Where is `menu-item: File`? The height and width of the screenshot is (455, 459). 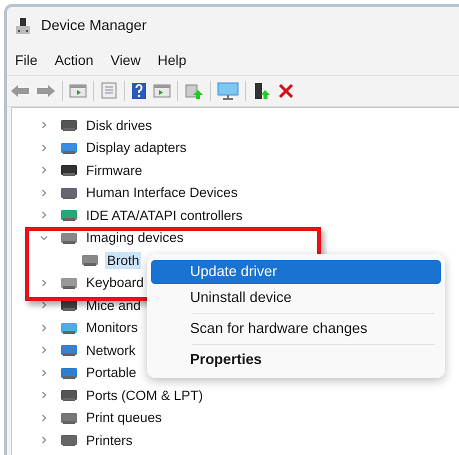 menu-item: File is located at coordinates (26, 60).